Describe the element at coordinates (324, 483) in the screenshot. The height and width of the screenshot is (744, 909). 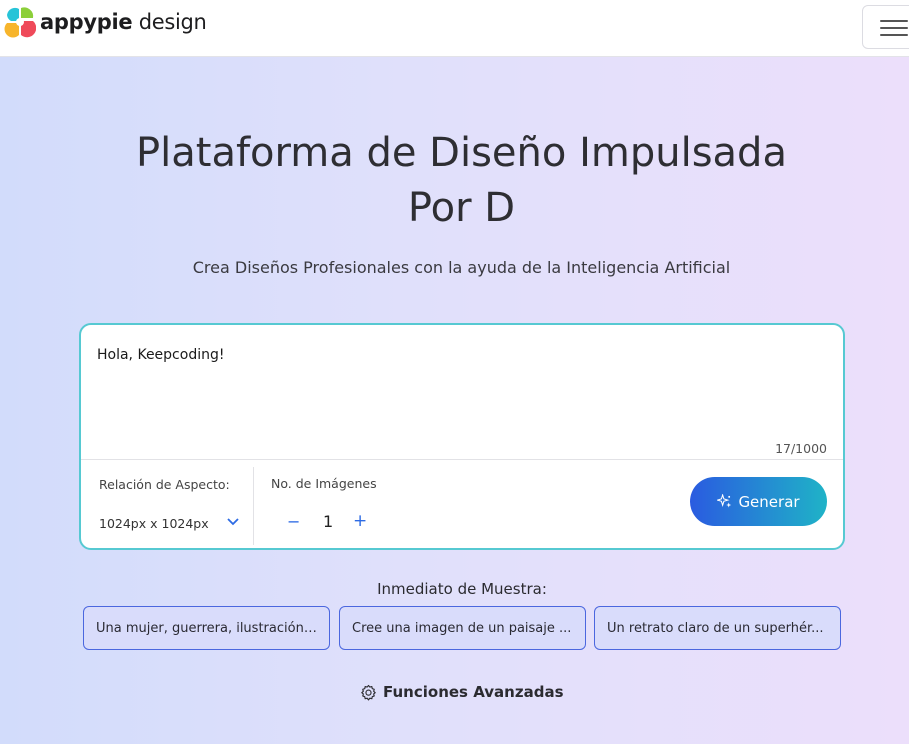
I see `image-count-label: No. de Imágenes` at that location.